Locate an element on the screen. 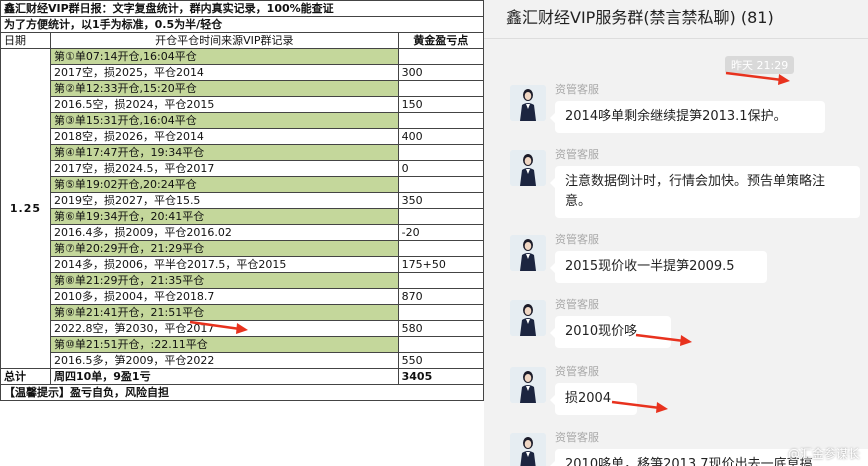  subheader-row: 为了方便统计，以1手为标准，0.5为半/轻仓 is located at coordinates (242, 24).